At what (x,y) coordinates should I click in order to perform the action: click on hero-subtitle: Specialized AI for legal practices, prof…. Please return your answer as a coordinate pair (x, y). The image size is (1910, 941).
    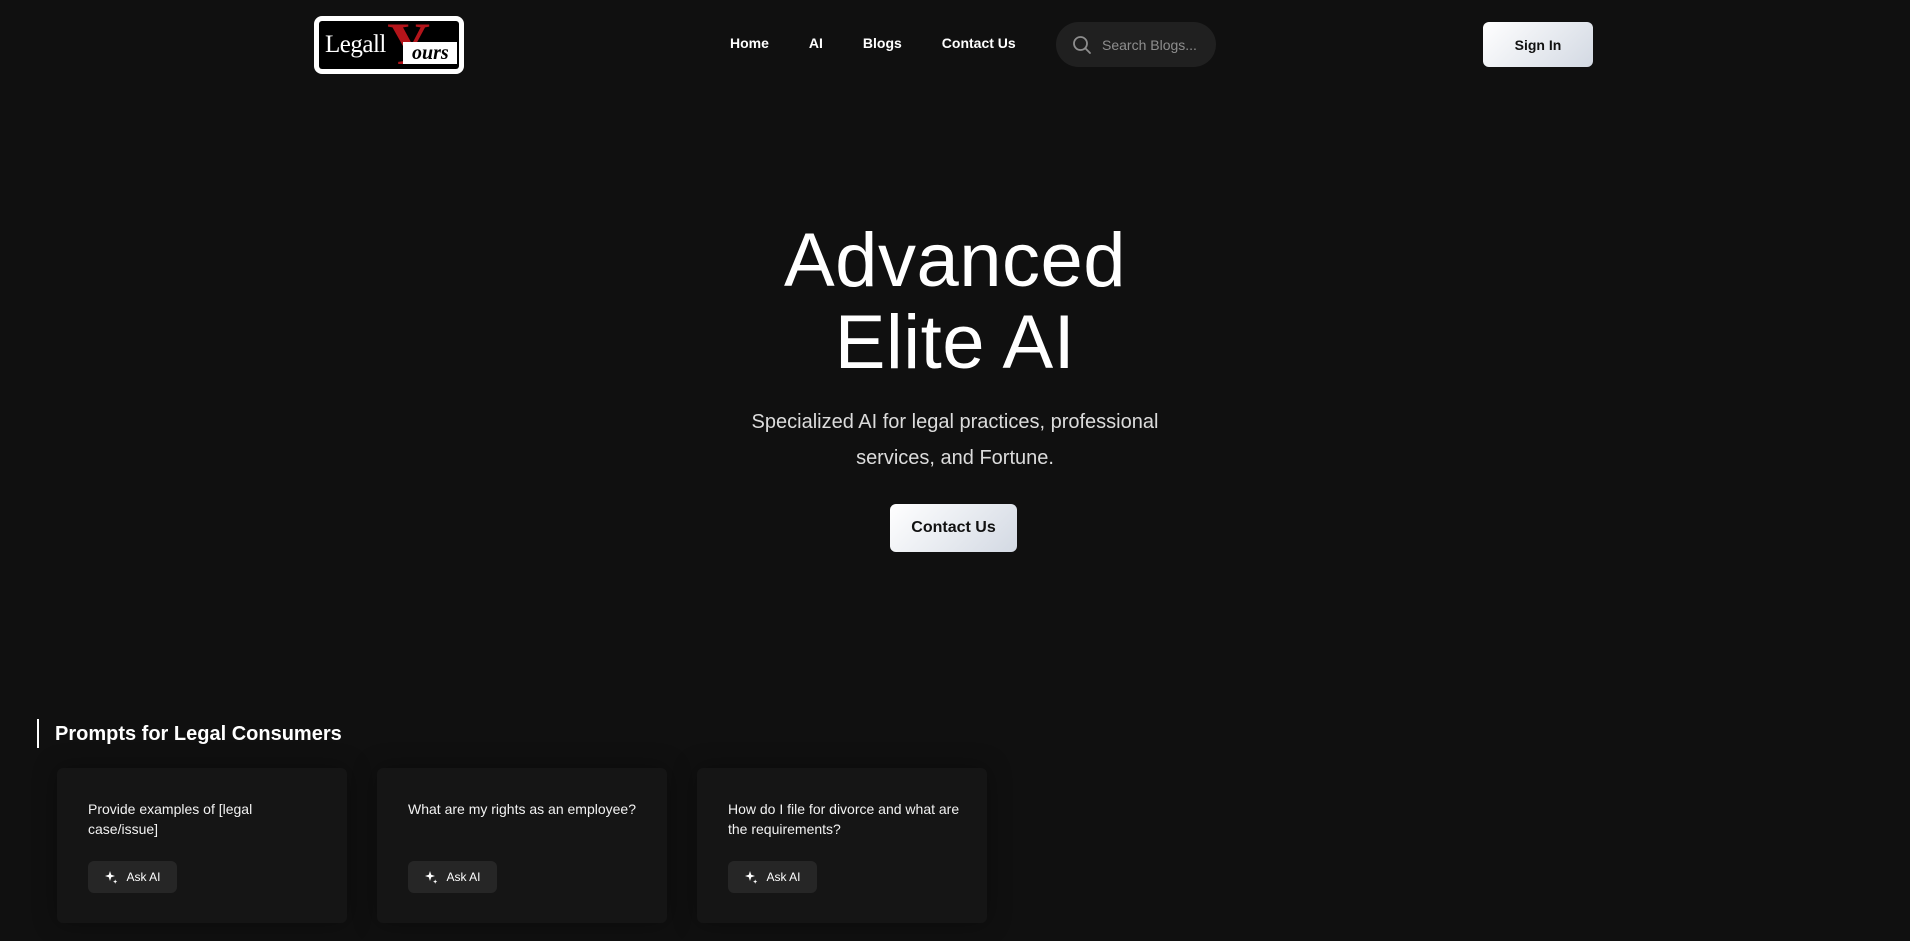
    Looking at the image, I should click on (955, 440).